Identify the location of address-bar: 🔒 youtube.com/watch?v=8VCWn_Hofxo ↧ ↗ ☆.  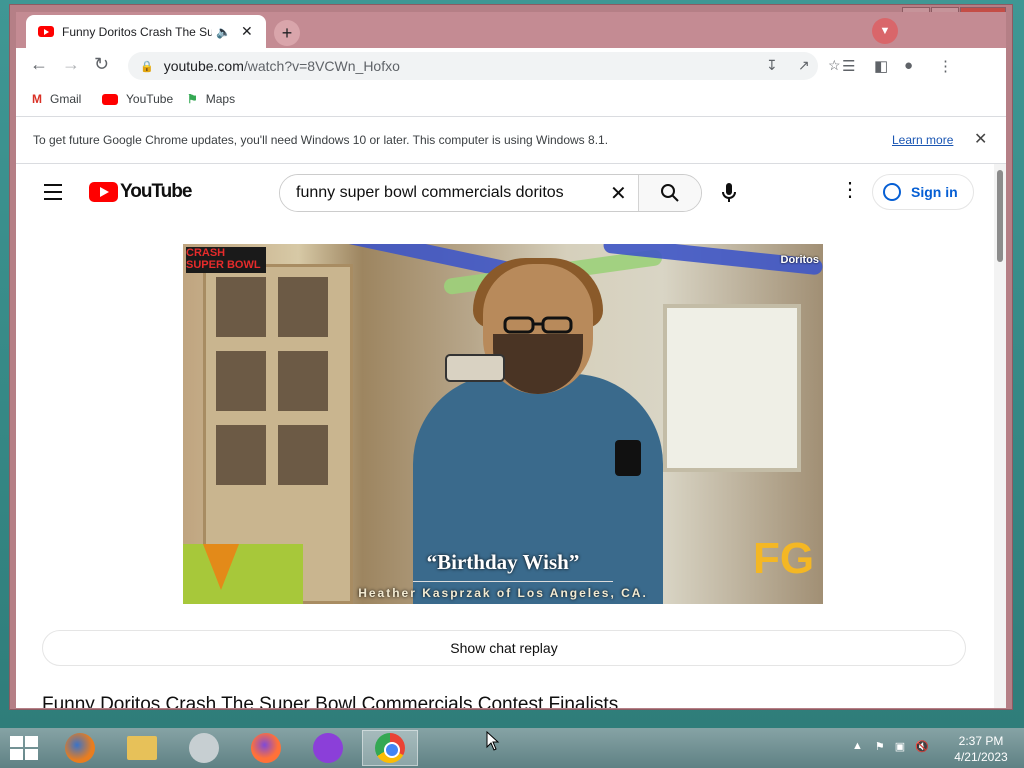
(484, 66).